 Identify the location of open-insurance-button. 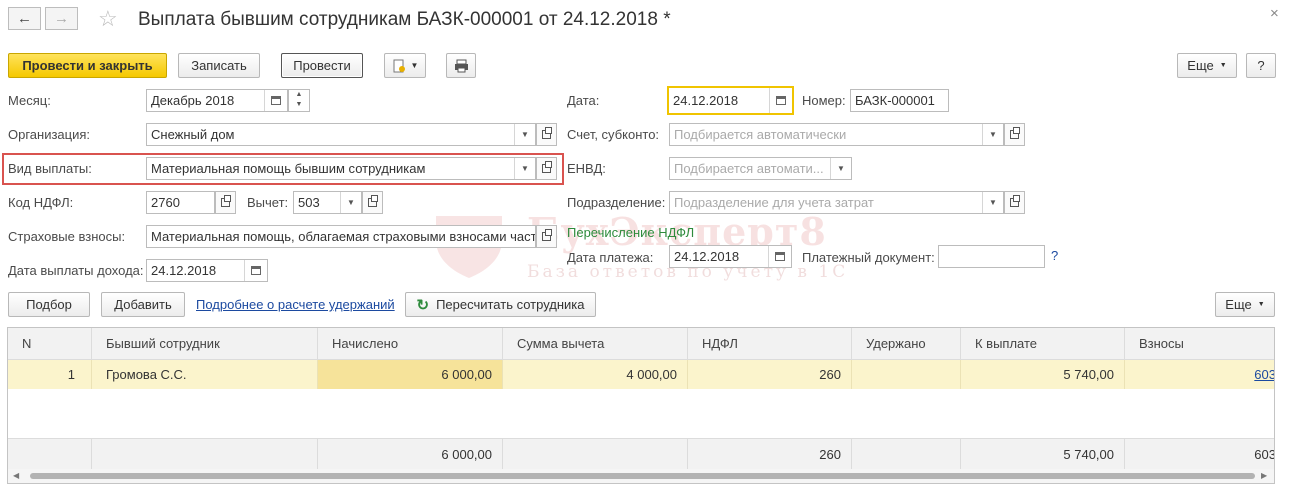
(546, 236).